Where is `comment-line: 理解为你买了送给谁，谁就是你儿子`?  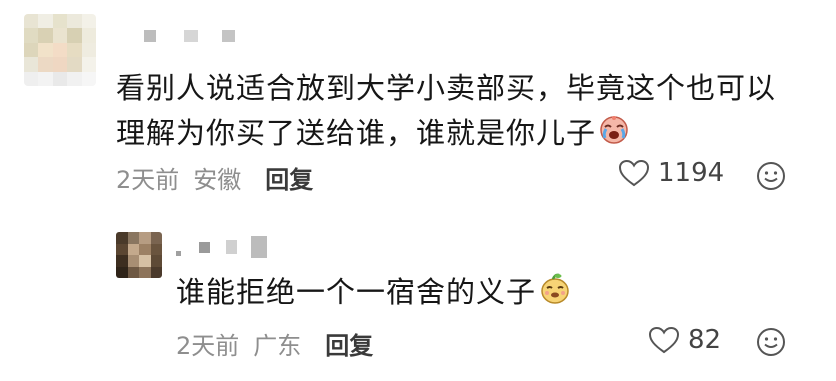
comment-line: 理解为你买了送给谁，谁就是你儿子 is located at coordinates (466, 134).